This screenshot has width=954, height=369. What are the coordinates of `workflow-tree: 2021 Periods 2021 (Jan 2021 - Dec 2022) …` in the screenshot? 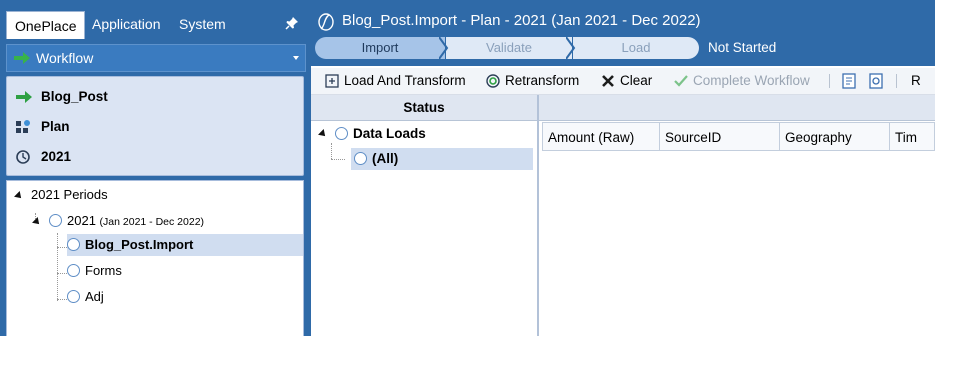 It's located at (155, 258).